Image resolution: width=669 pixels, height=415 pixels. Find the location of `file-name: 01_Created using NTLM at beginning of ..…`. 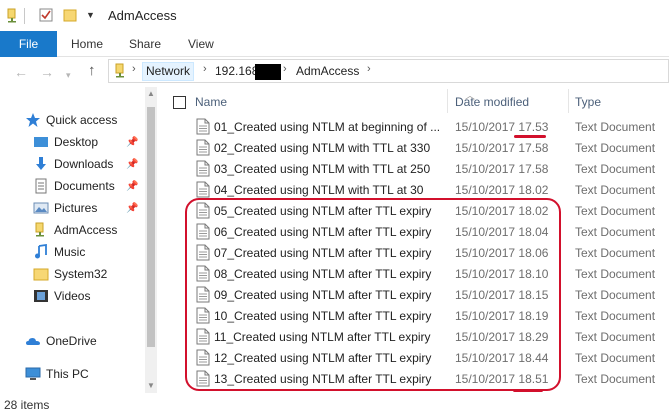

file-name: 01_Created using NTLM at beginning of ..… is located at coordinates (327, 127).